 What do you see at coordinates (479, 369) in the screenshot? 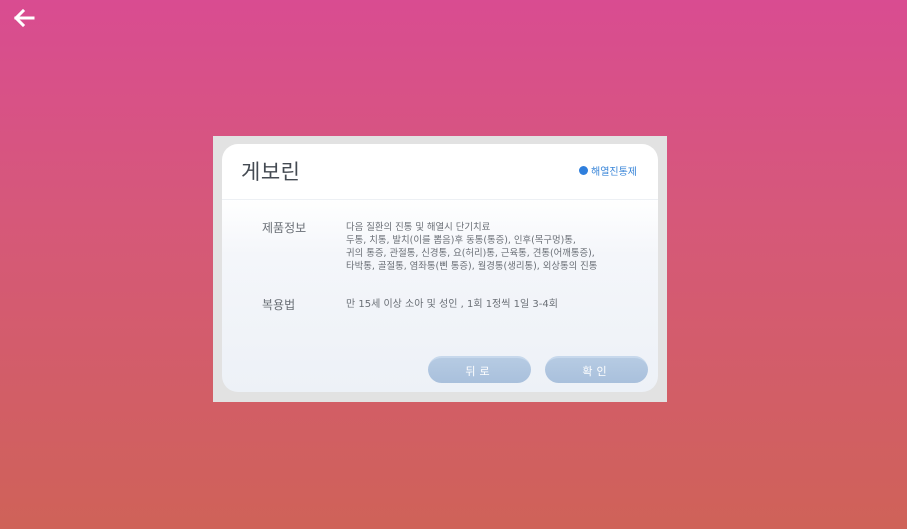
I see `back-button-dialog: 뒤로` at bounding box center [479, 369].